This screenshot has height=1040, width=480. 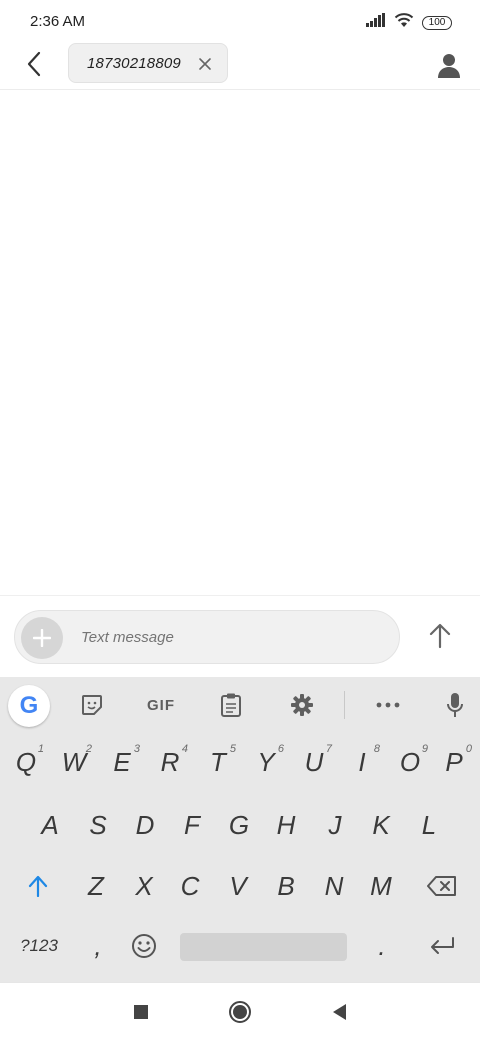 I want to click on key-w: W2, so click(x=74, y=762).